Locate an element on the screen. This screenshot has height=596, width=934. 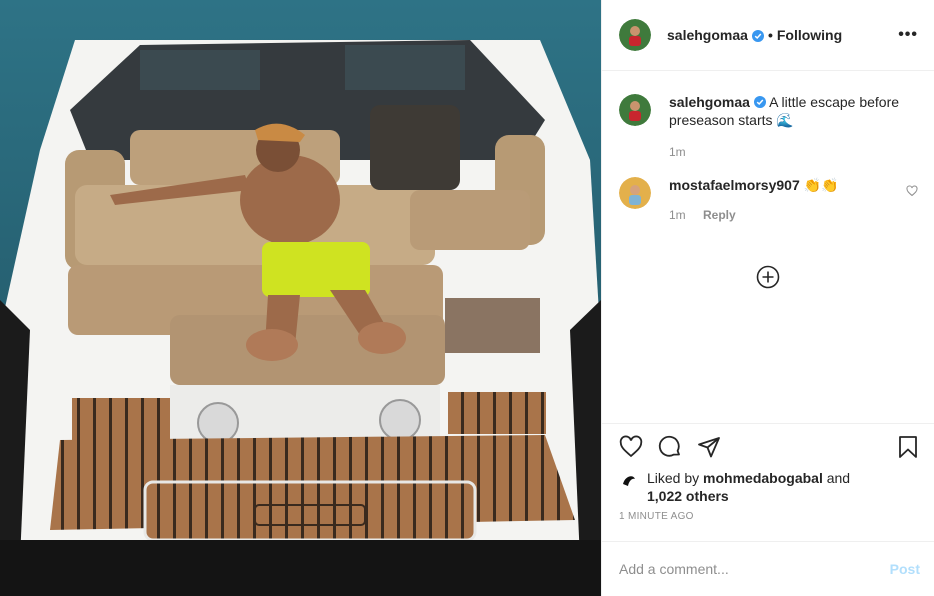
following-button: Following is located at coordinates (809, 35).